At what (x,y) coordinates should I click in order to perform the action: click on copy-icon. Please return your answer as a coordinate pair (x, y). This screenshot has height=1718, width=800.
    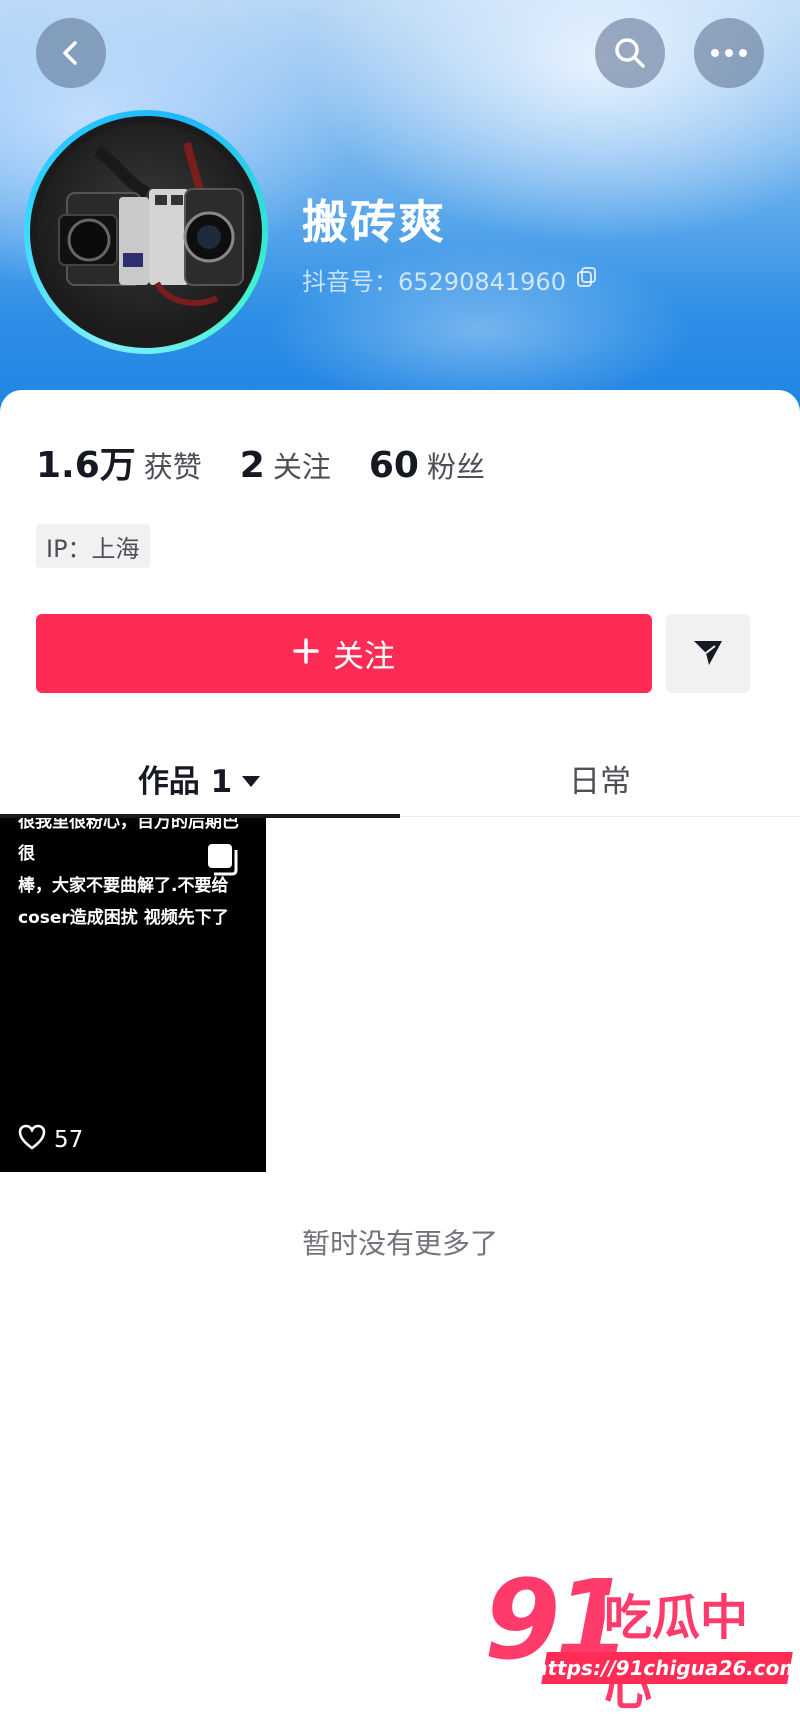
    Looking at the image, I should click on (587, 280).